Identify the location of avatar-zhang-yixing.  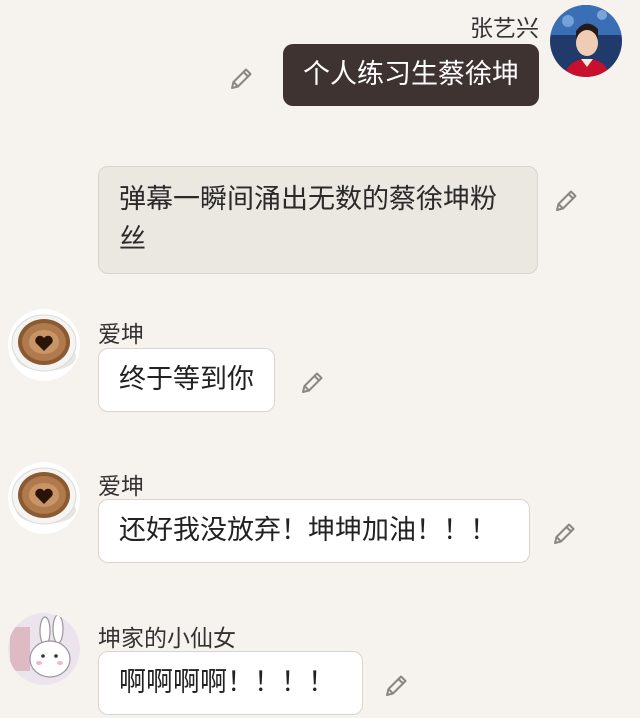
(586, 41).